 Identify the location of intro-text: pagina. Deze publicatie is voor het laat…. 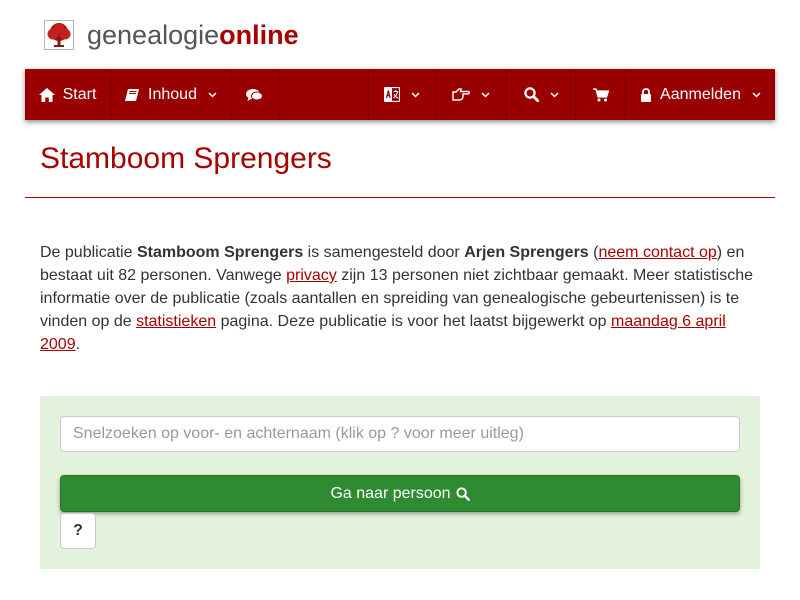
(414, 321).